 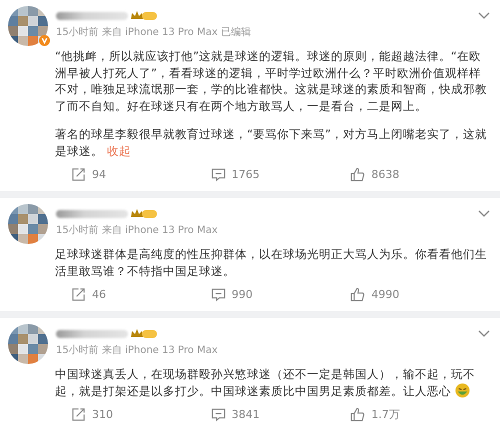 What do you see at coordinates (271, 142) in the screenshot?
I see `post-text: 著名的球星李毅很早就教育过球迷，“要骂你下来骂”，对方马上闭嘴老实了，这就是球迷。 收起` at bounding box center [271, 142].